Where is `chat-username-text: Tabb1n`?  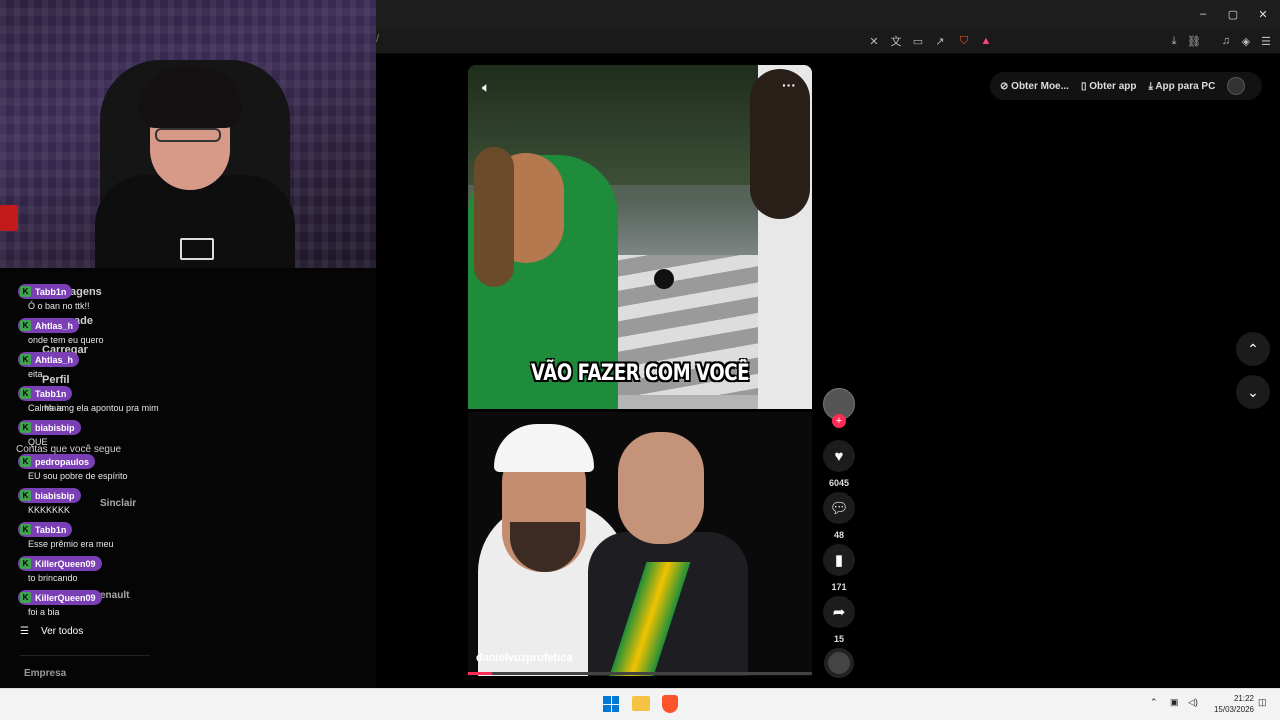 chat-username-text: Tabb1n is located at coordinates (51, 291).